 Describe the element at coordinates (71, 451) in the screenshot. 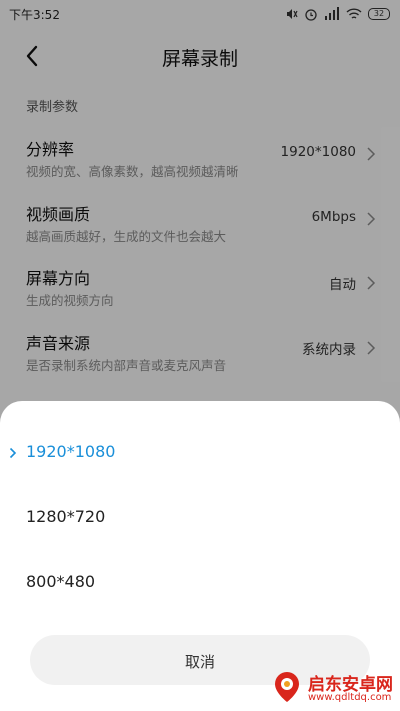

I see `option-label: 1920*1080` at that location.